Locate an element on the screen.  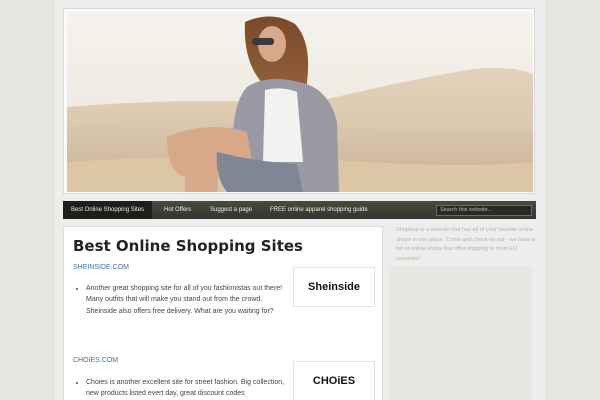
nav-item-free-apparel-guide: FREE online apparel shopping guide is located at coordinates (319, 210).